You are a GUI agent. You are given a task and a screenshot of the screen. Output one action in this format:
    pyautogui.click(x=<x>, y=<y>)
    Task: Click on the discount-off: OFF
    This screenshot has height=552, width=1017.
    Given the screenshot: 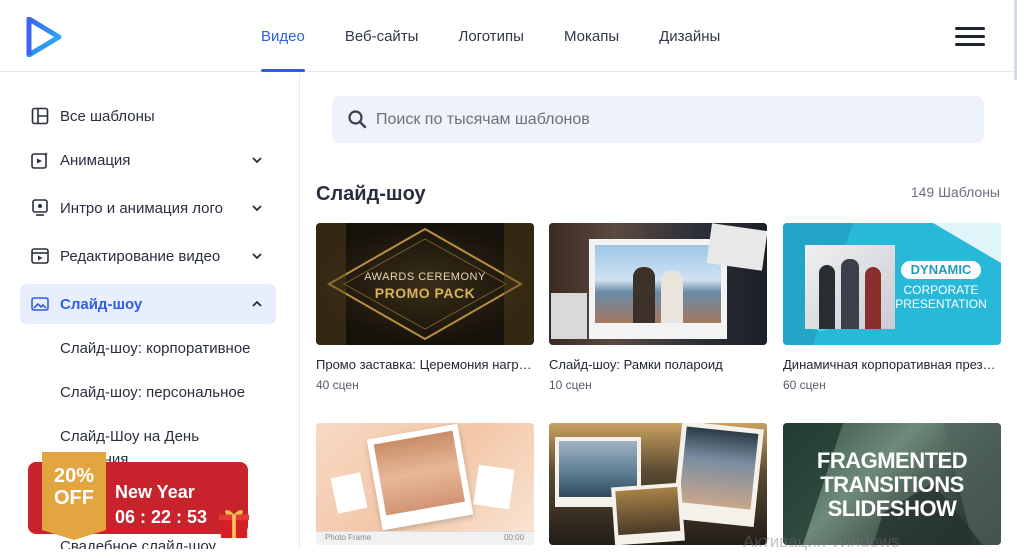 What is the action you would take?
    pyautogui.click(x=74, y=498)
    